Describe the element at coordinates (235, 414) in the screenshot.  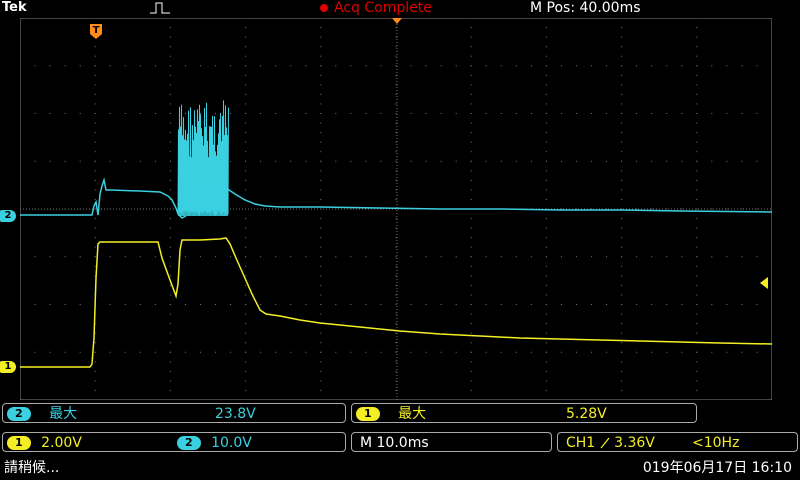
I see `measurement-value: 23.8V` at that location.